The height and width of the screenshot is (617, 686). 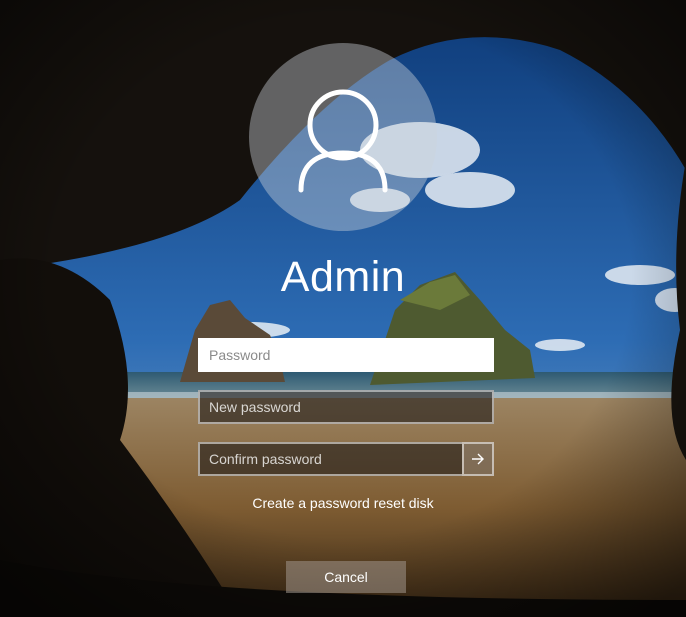 What do you see at coordinates (343, 141) in the screenshot?
I see `user-silhouette-icon` at bounding box center [343, 141].